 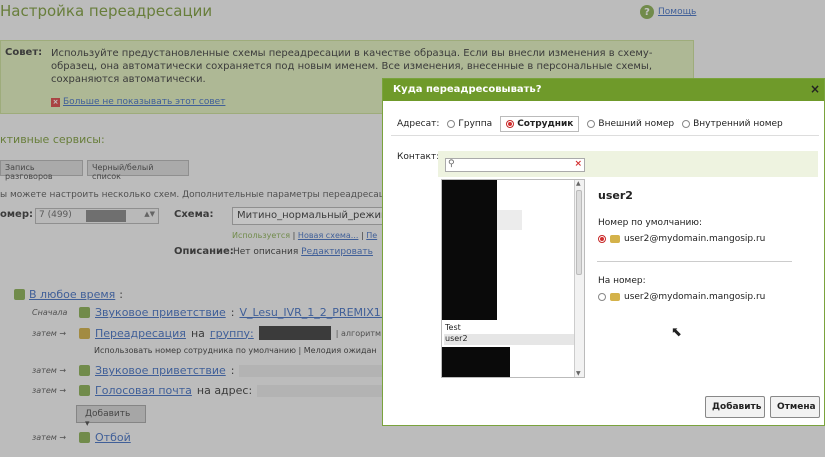 I want to click on option-label: Сотрудник, so click(x=545, y=124).